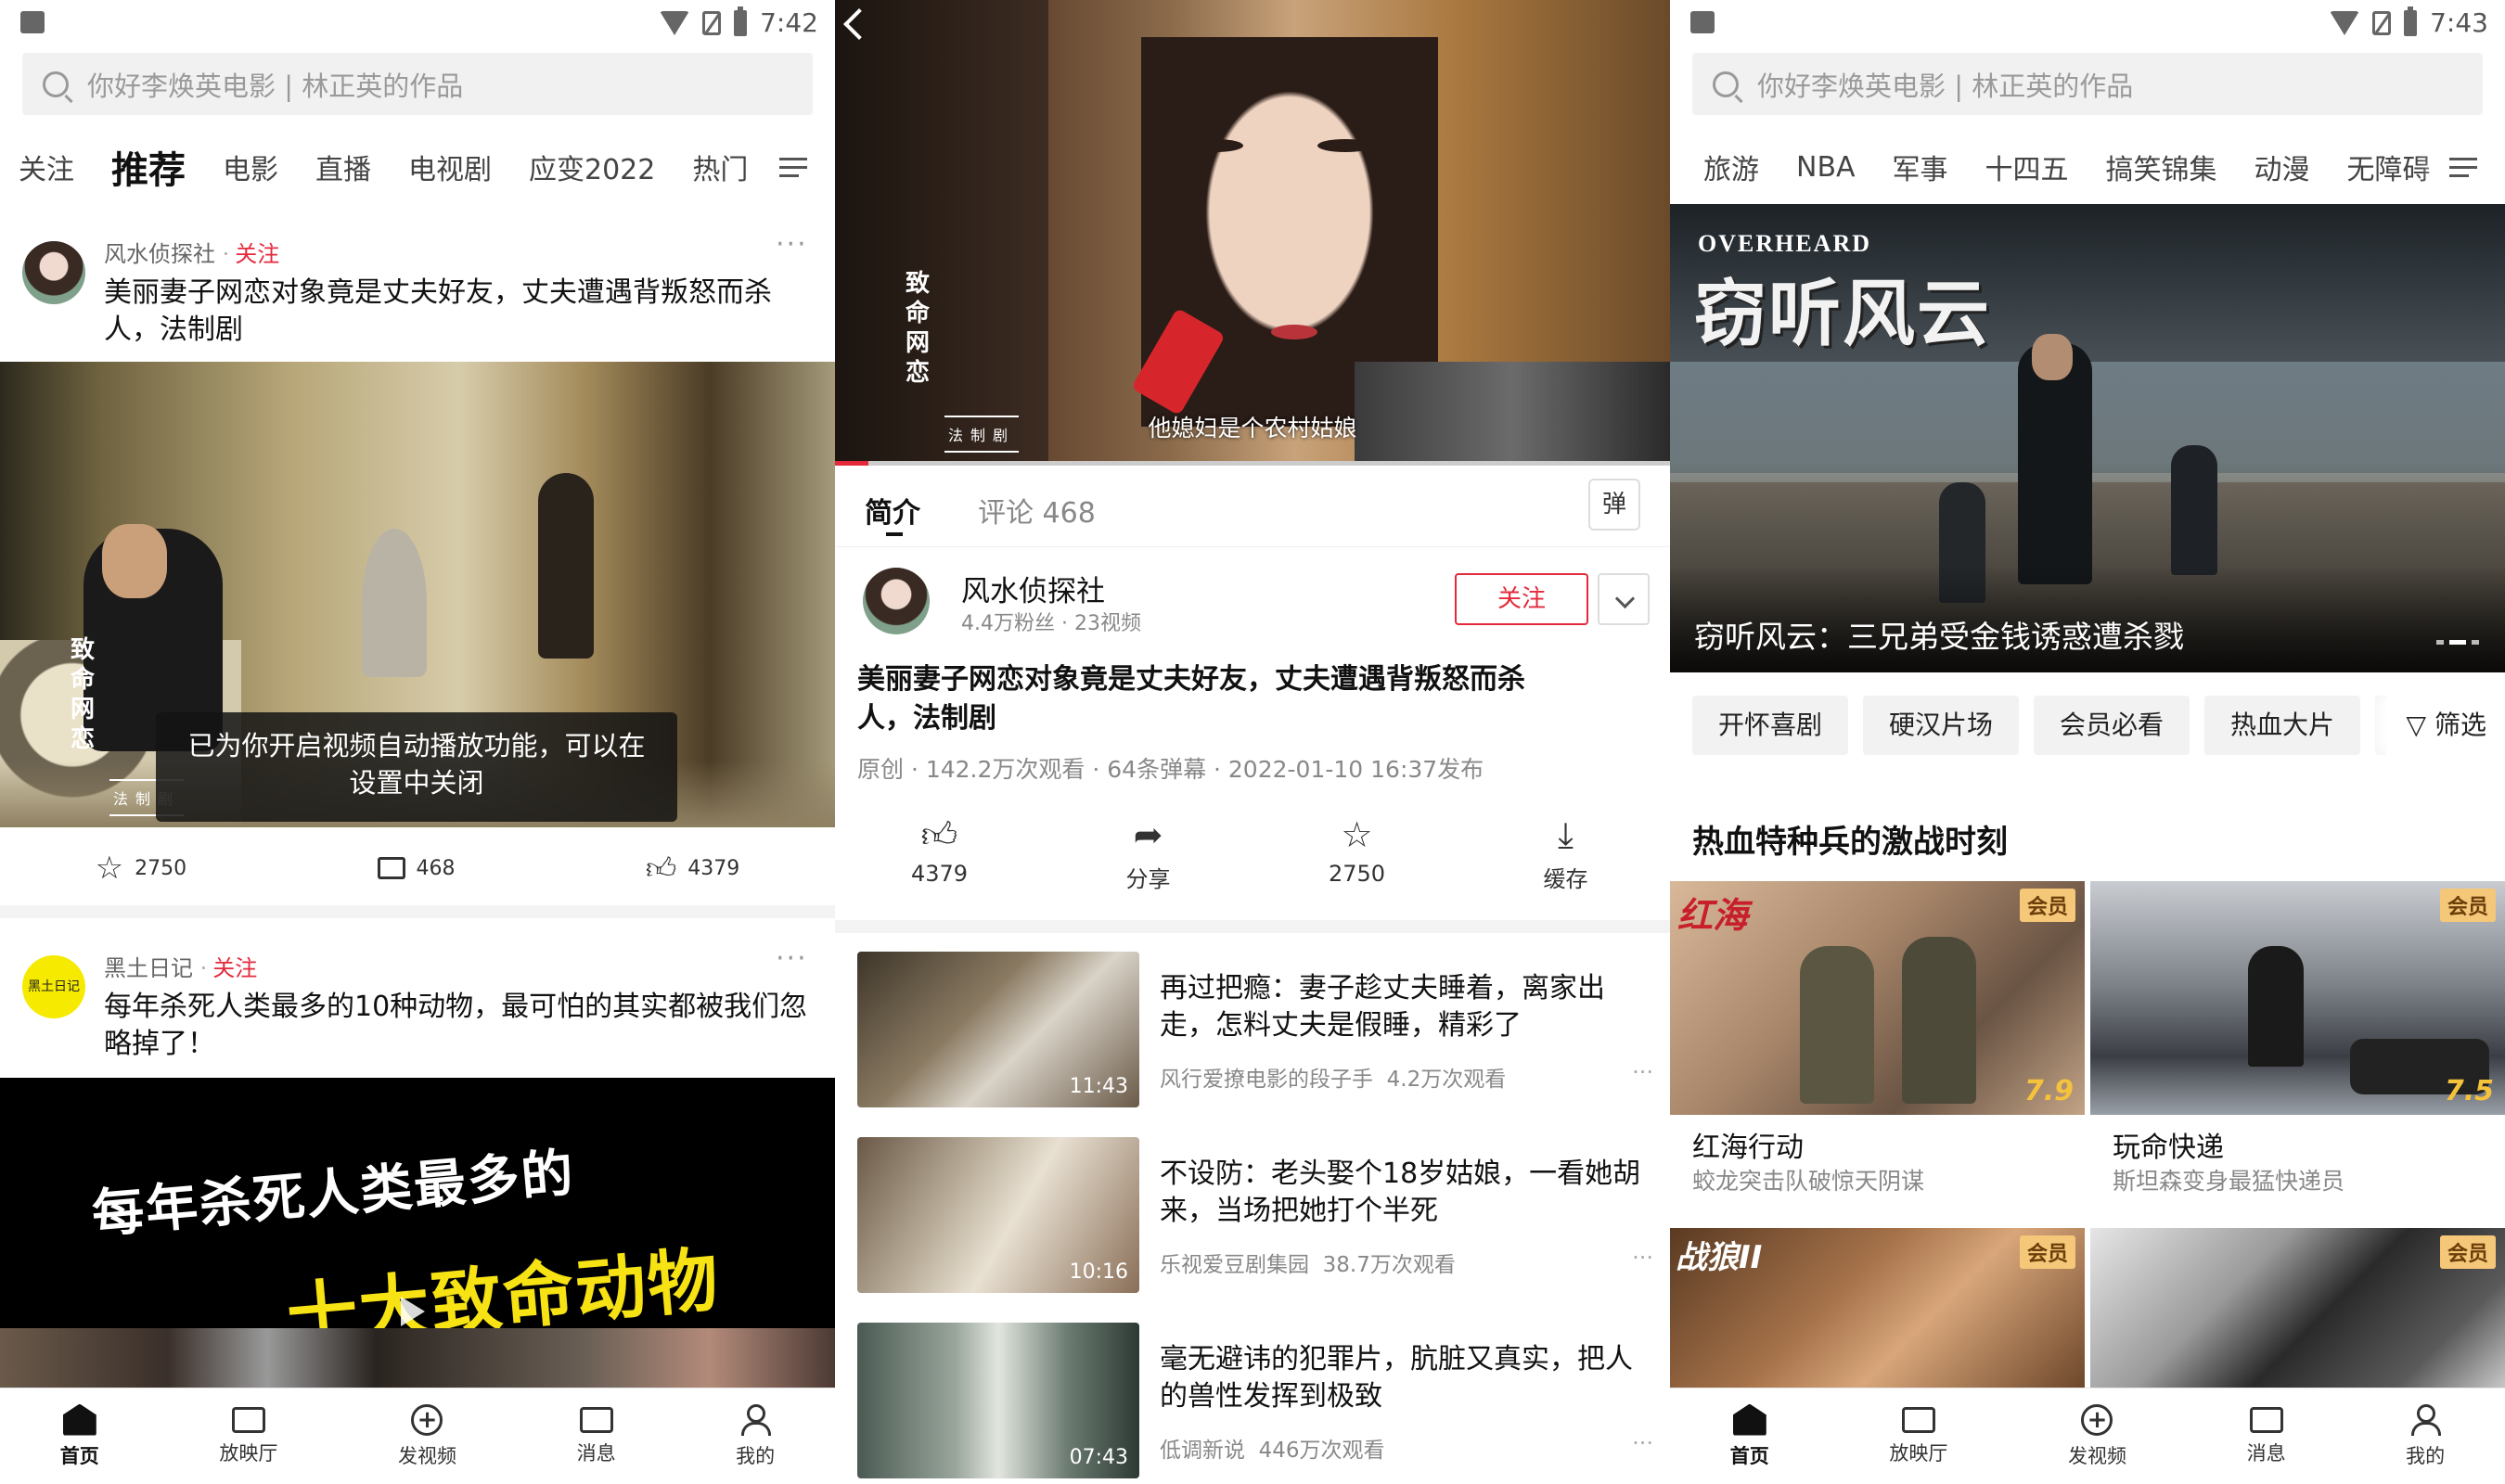  Describe the element at coordinates (1770, 725) in the screenshot. I see `chip-comedy: 开怀喜剧` at that location.